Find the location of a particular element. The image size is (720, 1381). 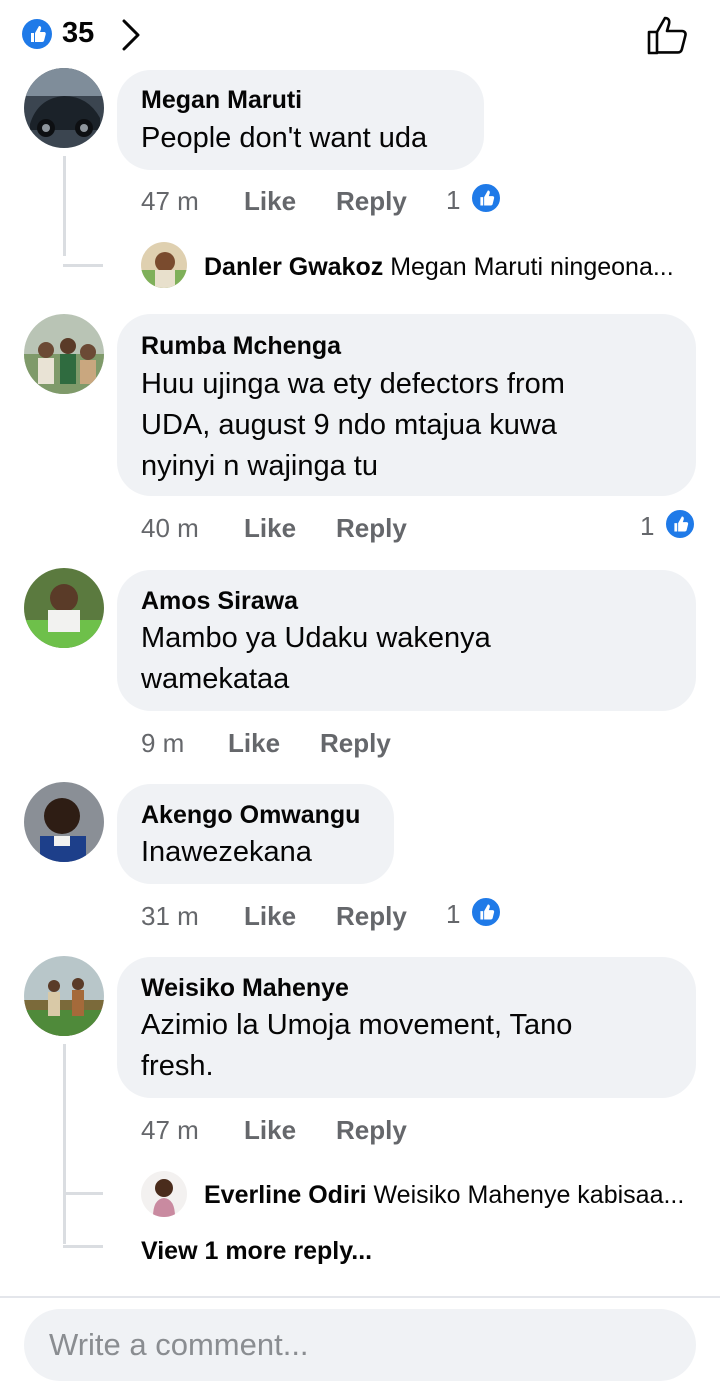

reactions-header: 35 is located at coordinates (360, 36).